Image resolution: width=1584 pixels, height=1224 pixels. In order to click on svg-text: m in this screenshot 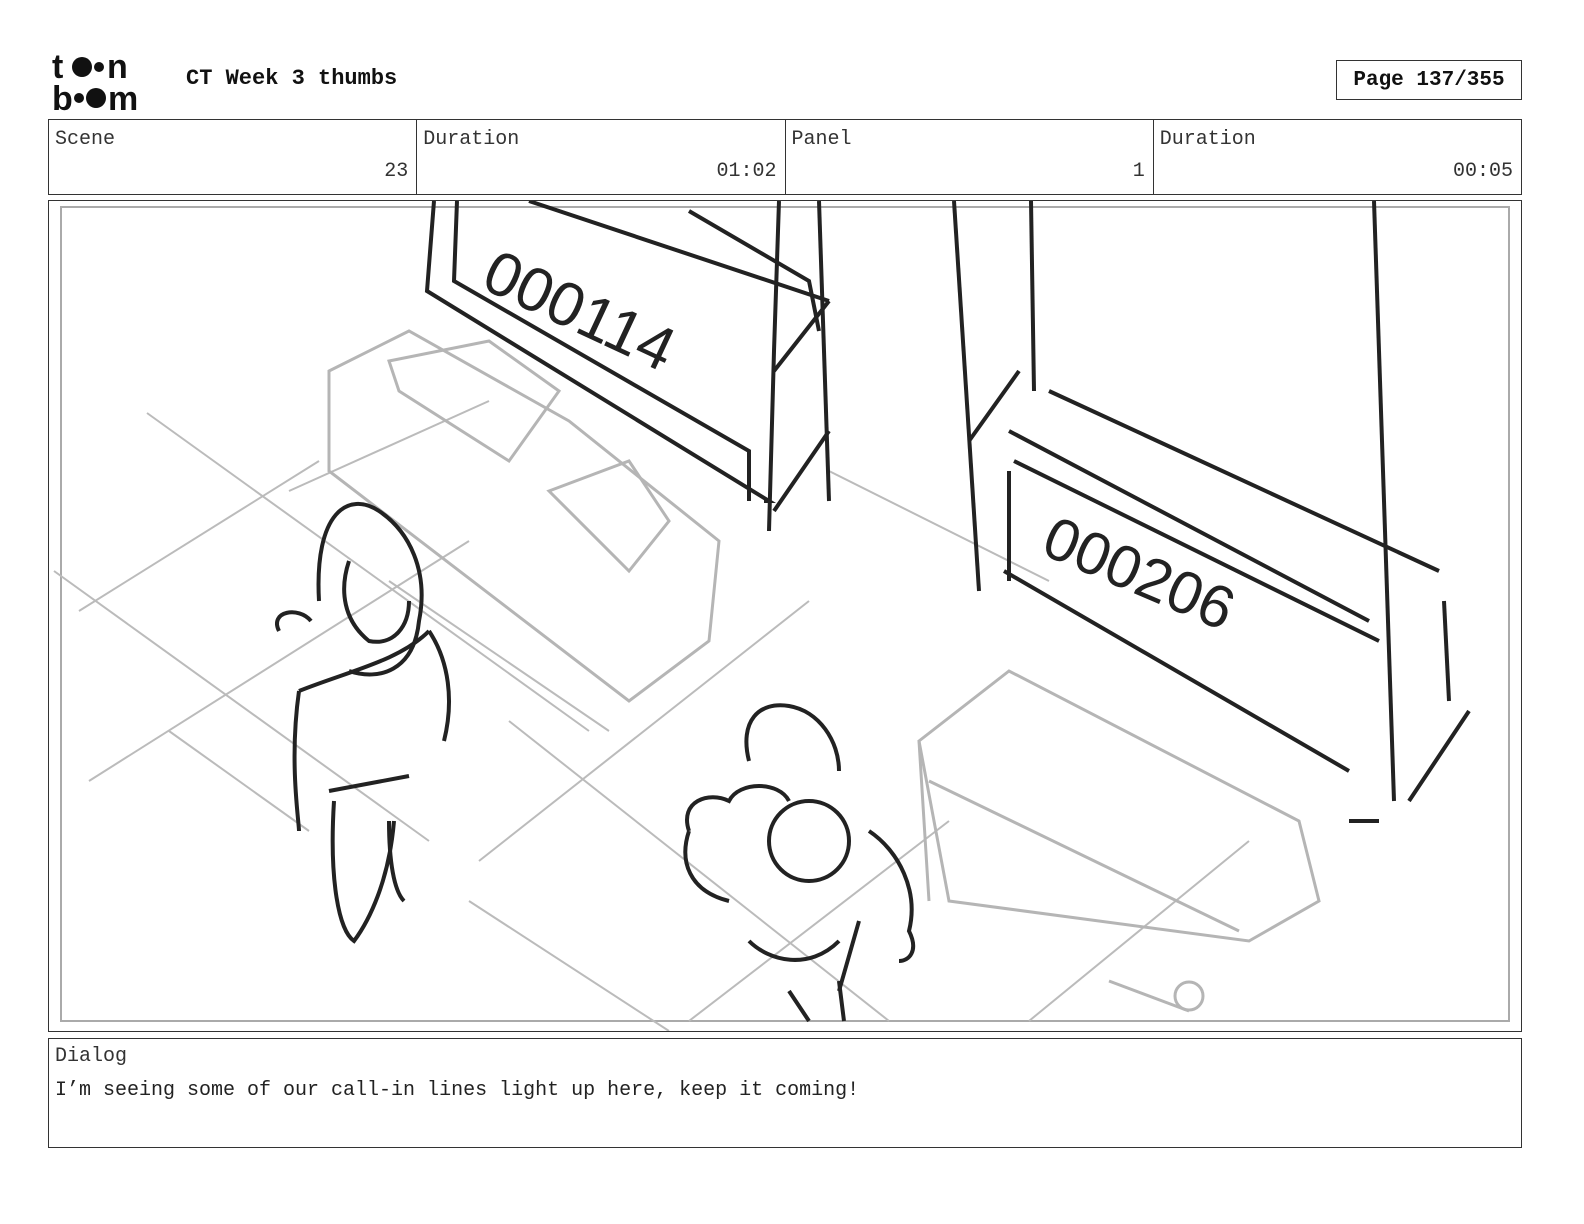, I will do `click(123, 97)`.